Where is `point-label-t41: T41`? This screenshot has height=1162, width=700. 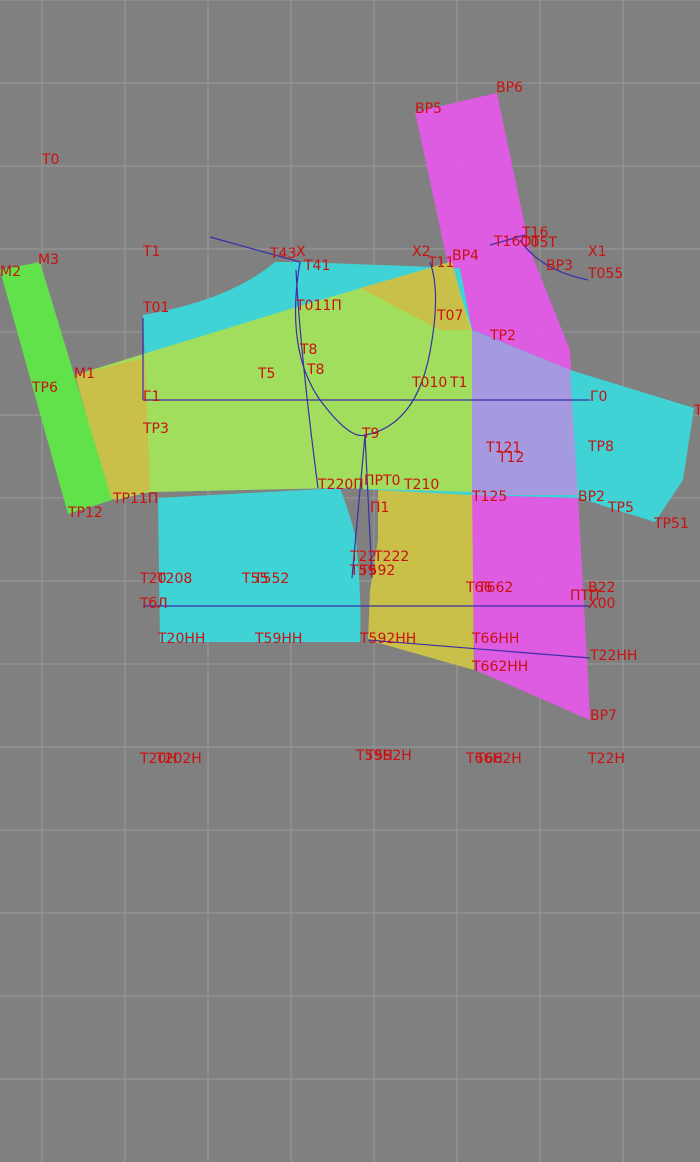
point-label-t41: T41 is located at coordinates (316, 266).